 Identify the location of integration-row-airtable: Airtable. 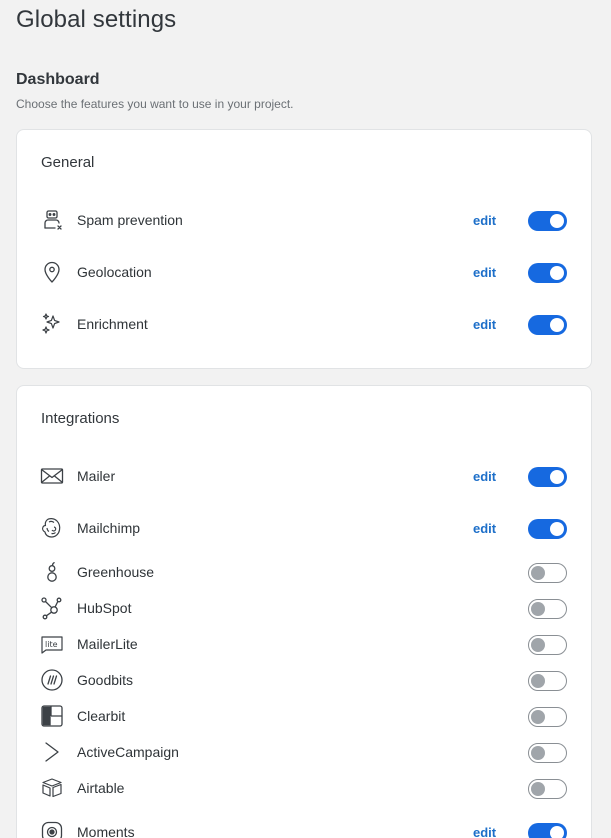
(304, 788).